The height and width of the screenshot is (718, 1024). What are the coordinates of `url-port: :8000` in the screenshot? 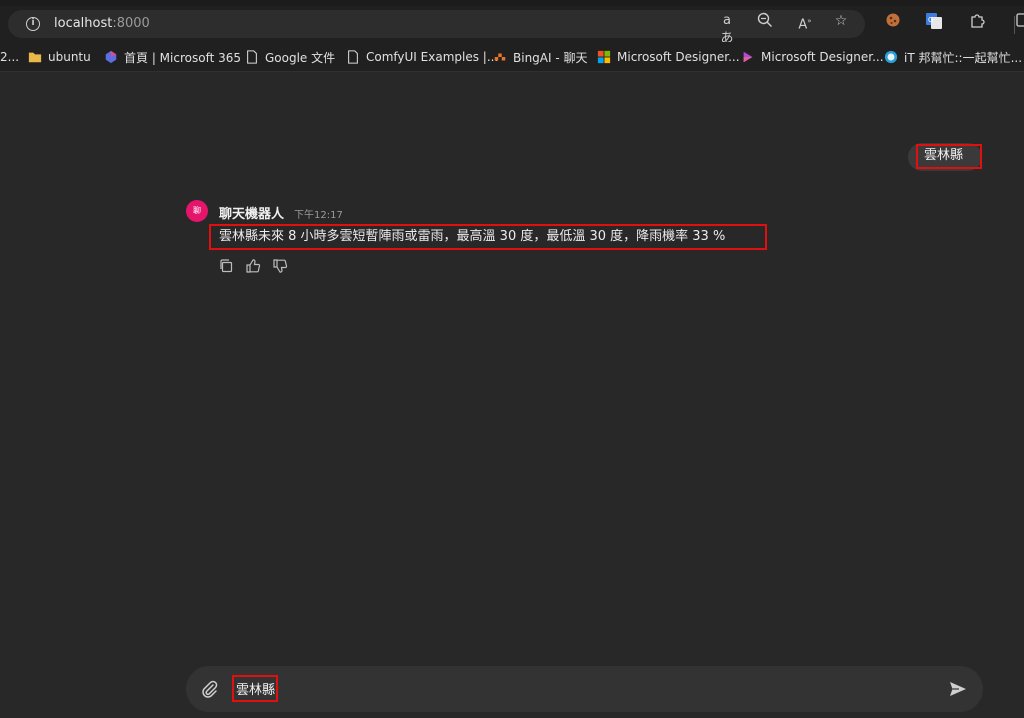 It's located at (131, 23).